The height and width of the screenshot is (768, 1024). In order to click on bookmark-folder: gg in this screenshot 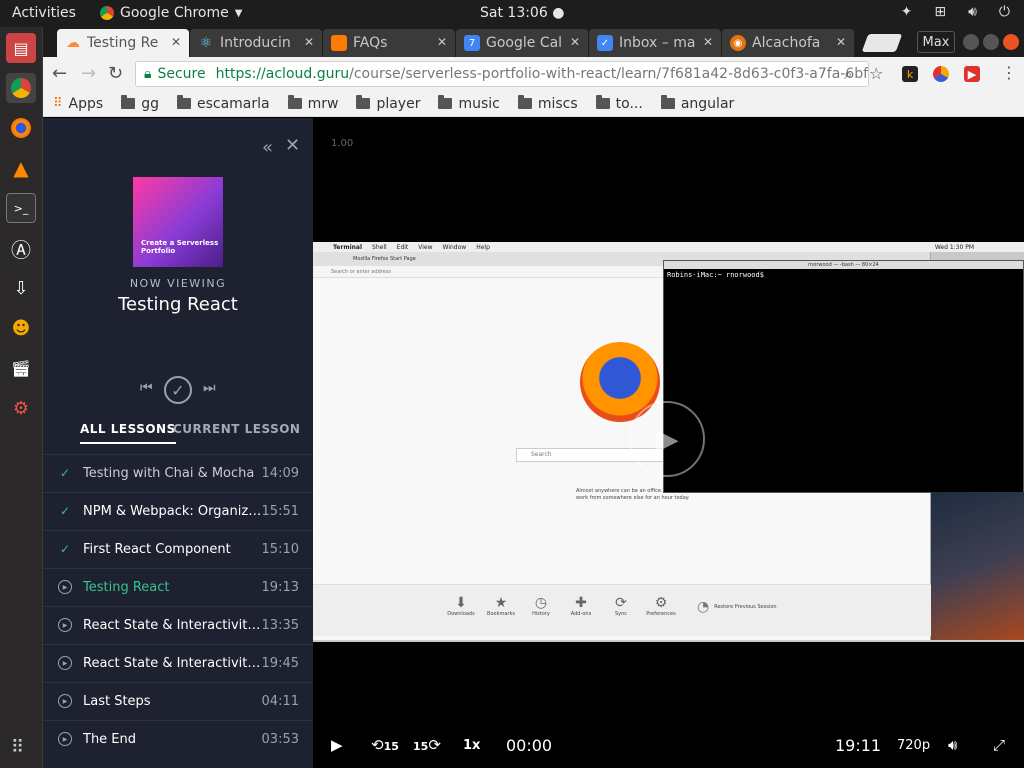, I will do `click(140, 103)`.